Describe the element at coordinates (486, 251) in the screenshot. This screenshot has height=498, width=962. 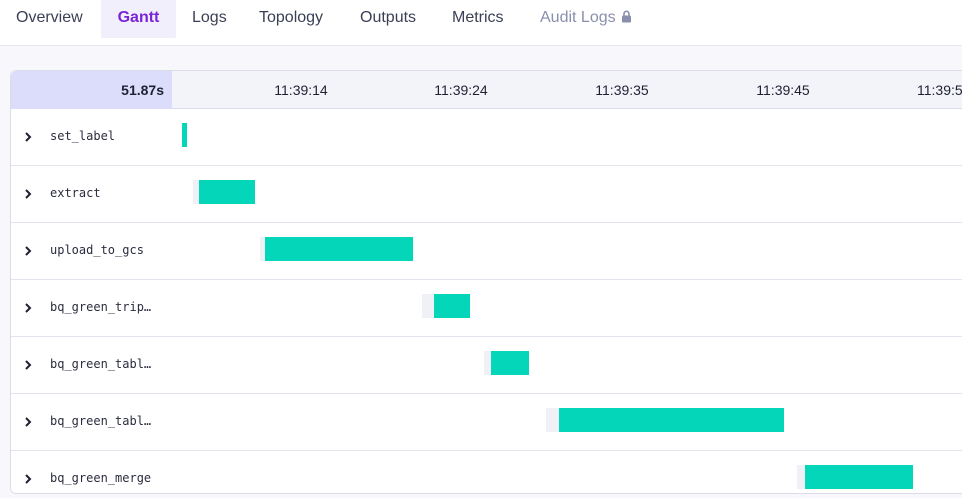
I see `task-row-upload-to-gcs: upload_to_gcs` at that location.